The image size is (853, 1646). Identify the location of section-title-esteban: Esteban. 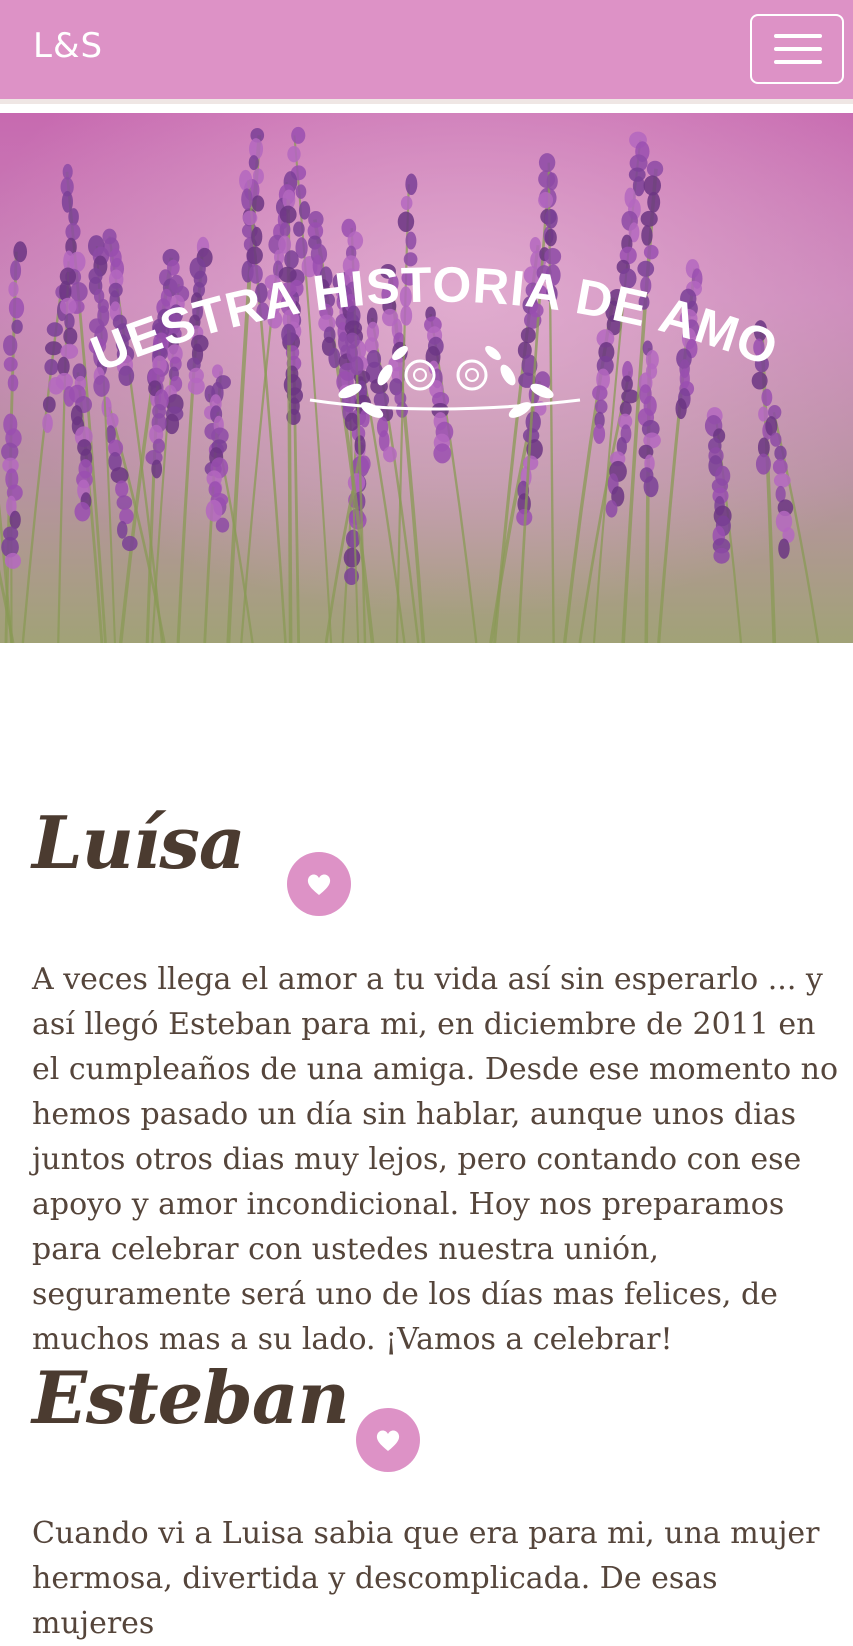
(191, 1397).